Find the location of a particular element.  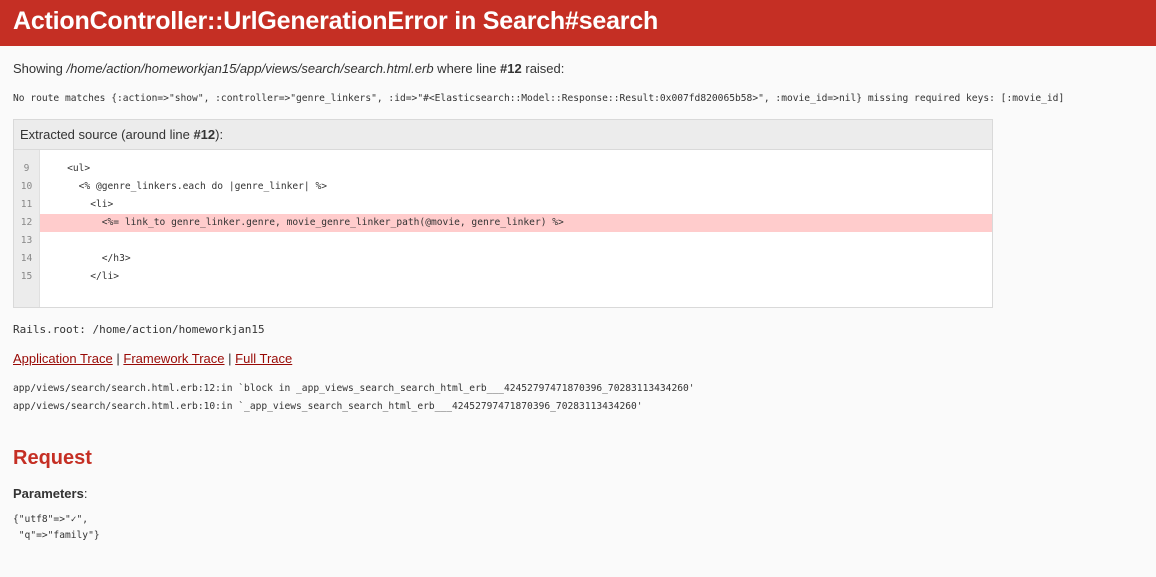

line-number: 11 is located at coordinates (26, 204).